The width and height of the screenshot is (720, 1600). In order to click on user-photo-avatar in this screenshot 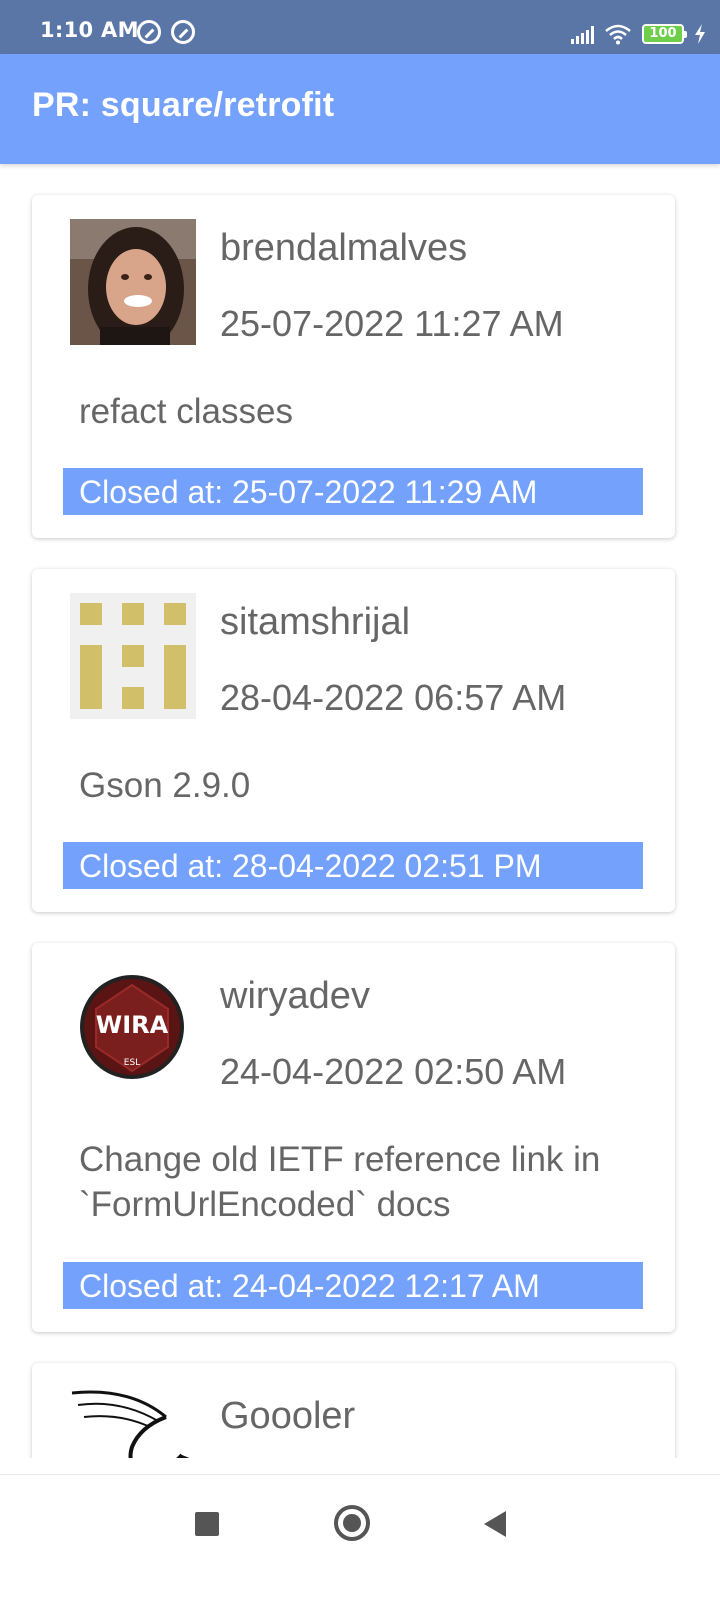, I will do `click(133, 282)`.